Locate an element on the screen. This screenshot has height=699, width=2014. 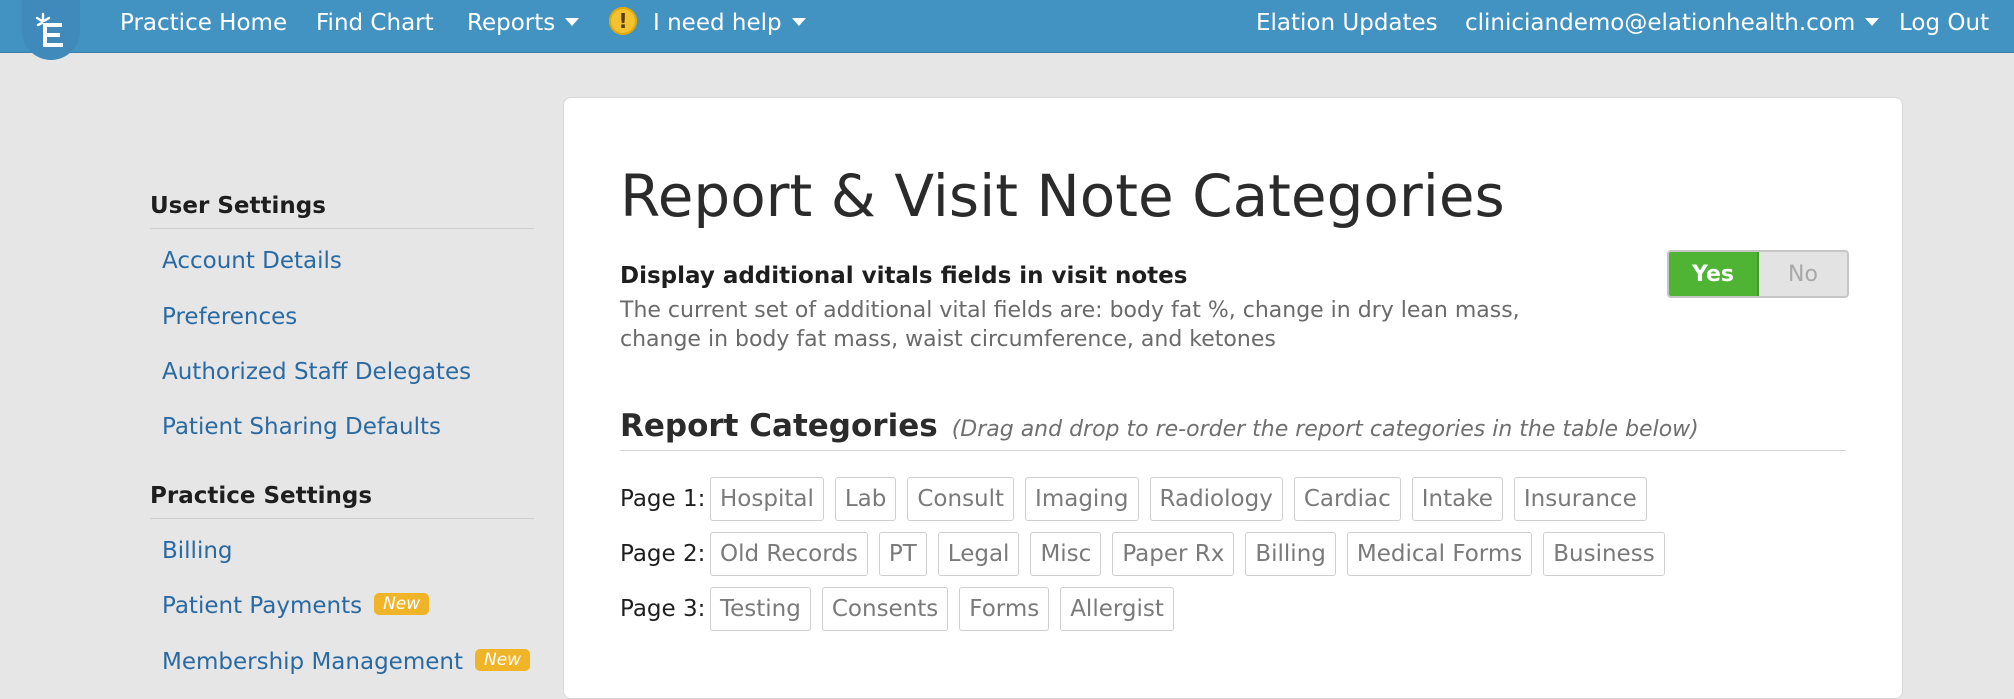
sidebar-item-billing: Billing is located at coordinates (197, 551).